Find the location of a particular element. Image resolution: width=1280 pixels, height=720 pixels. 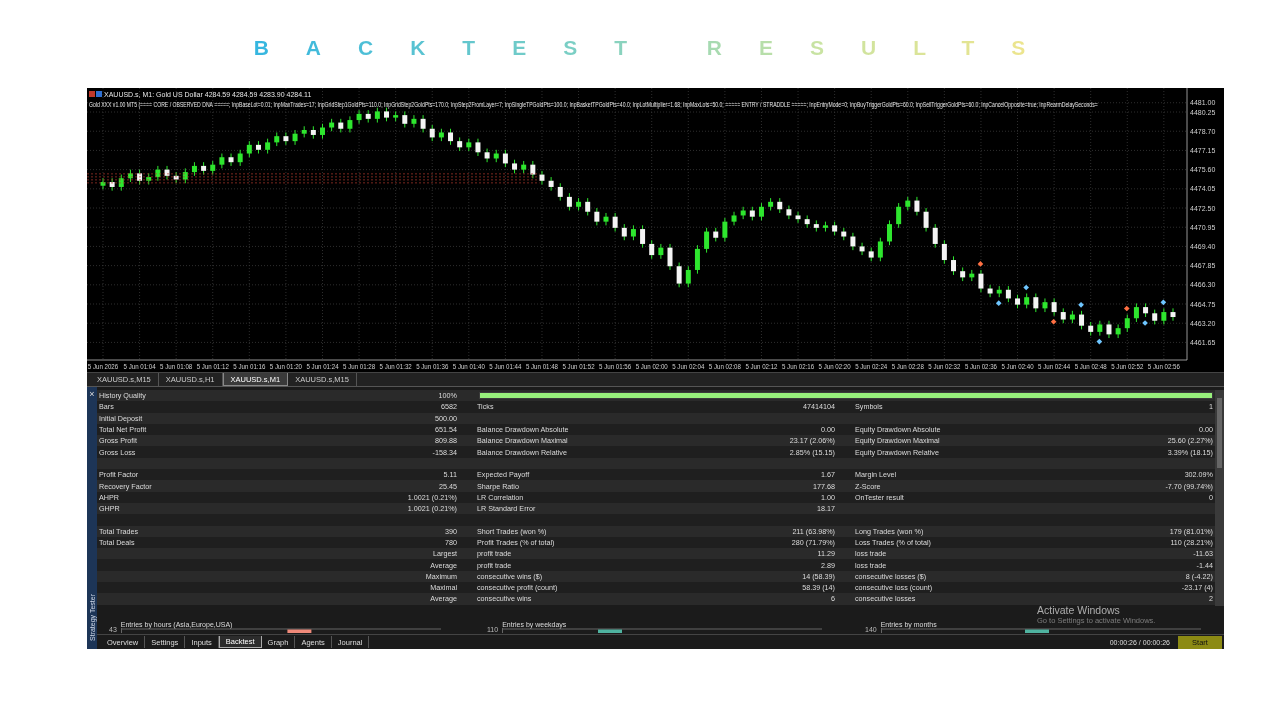

window-icon is located at coordinates (99, 94).